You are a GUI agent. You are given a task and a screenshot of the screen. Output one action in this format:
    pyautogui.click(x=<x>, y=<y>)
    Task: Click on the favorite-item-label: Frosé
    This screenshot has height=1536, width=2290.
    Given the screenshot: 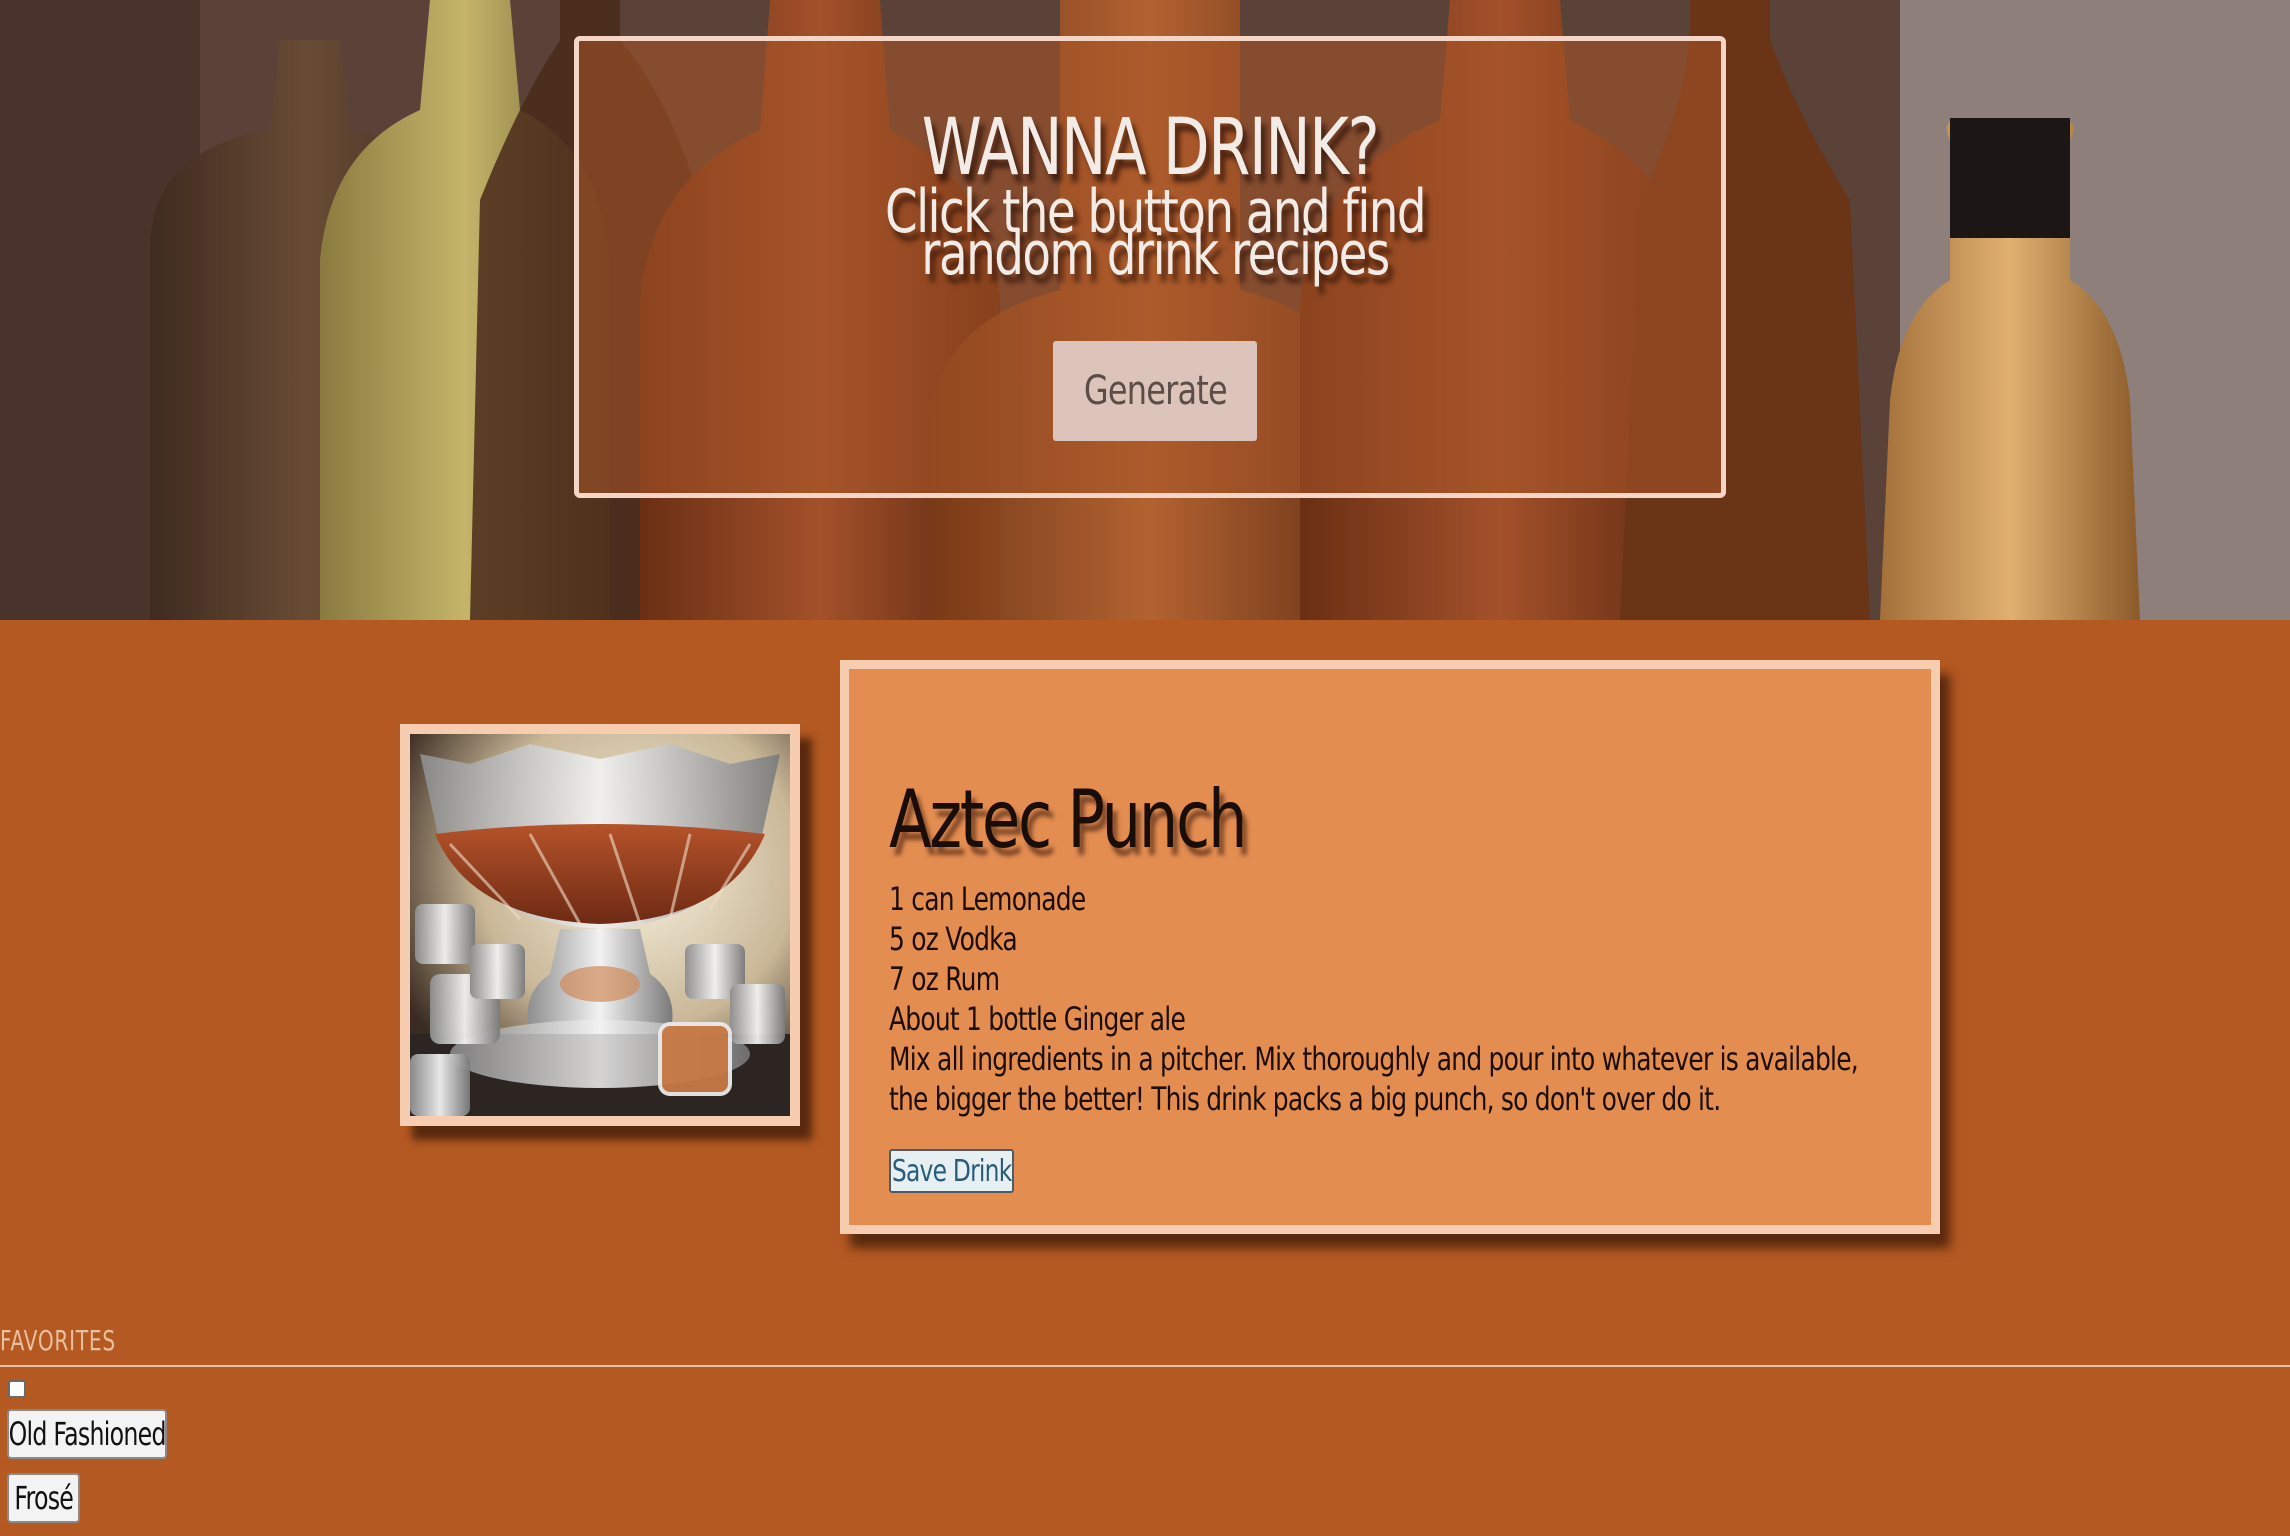 What is the action you would take?
    pyautogui.click(x=44, y=1498)
    